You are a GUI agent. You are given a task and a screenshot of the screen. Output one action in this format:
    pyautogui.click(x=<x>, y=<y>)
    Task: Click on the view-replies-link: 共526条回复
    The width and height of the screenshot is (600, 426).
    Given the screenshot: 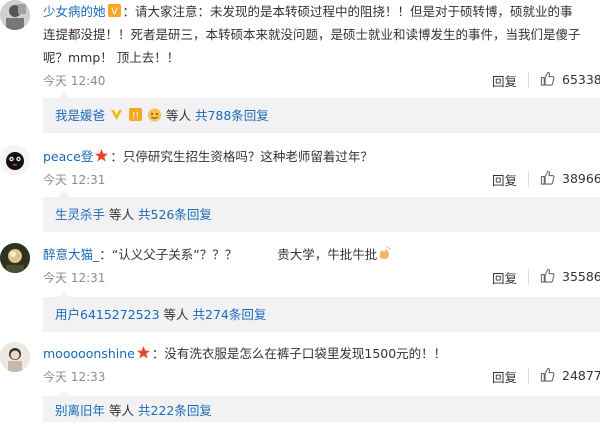 What is the action you would take?
    pyautogui.click(x=175, y=214)
    